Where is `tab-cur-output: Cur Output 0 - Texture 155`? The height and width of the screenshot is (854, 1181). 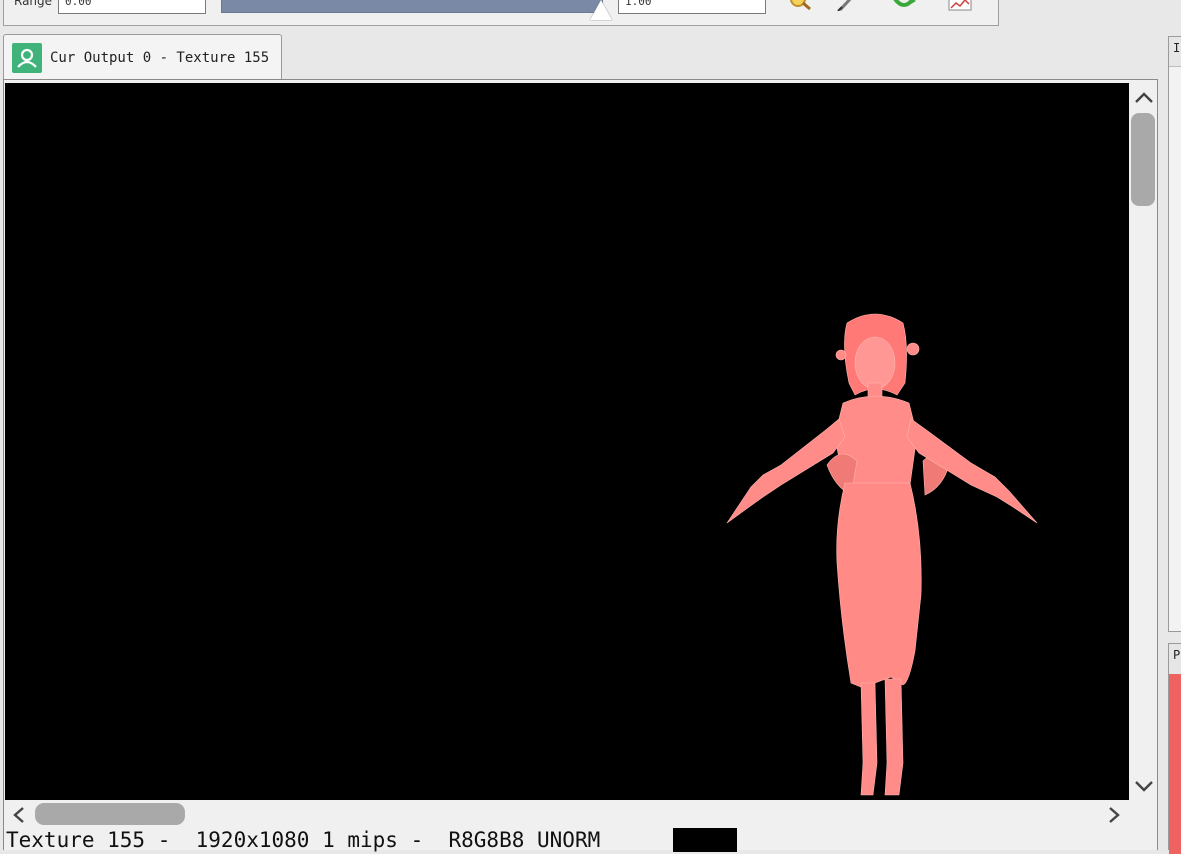 tab-cur-output: Cur Output 0 - Texture 155 is located at coordinates (142, 57).